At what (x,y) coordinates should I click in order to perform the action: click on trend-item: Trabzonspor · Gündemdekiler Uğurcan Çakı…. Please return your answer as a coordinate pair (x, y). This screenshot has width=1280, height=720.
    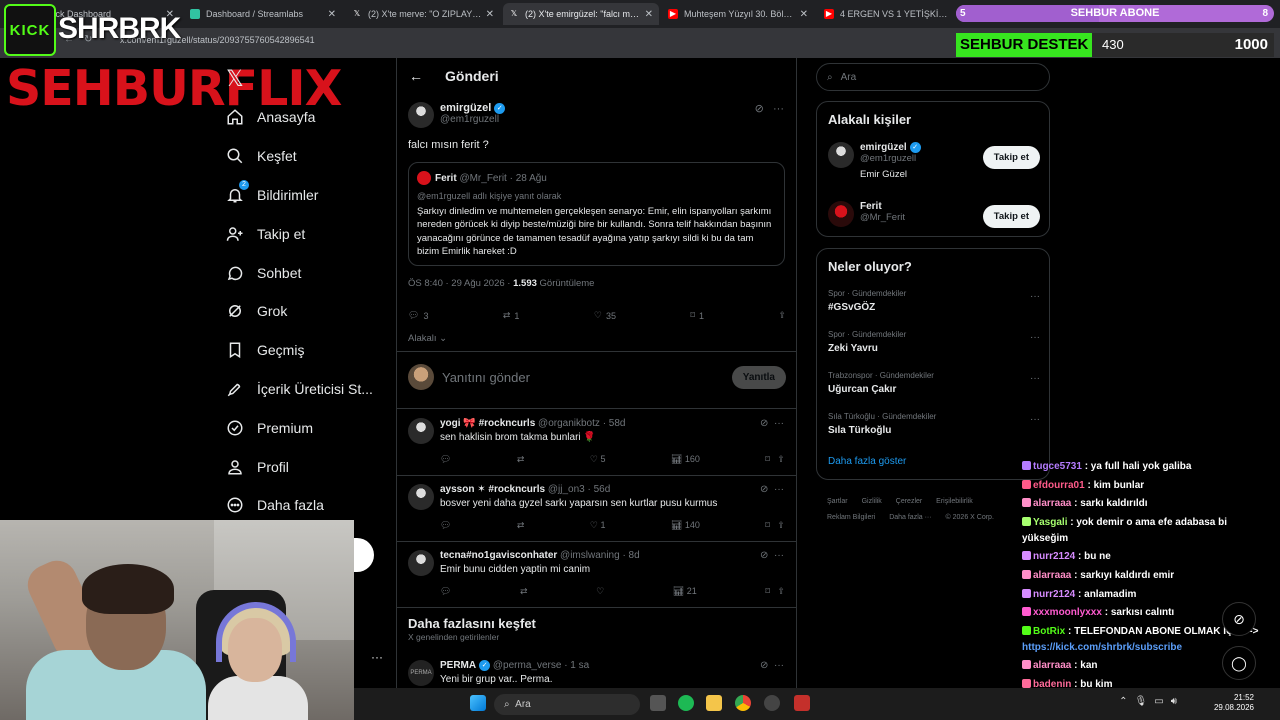
    Looking at the image, I should click on (934, 383).